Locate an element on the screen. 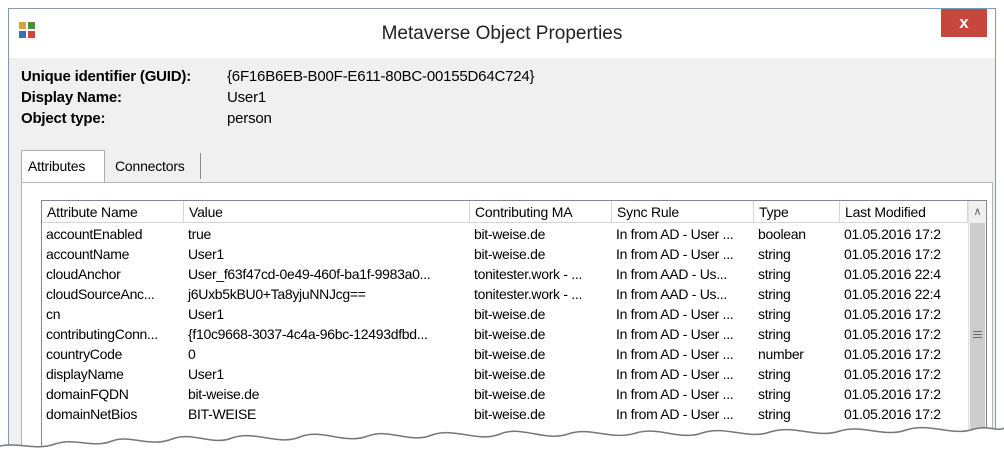  cell-attribute-name: accountName is located at coordinates (88, 254).